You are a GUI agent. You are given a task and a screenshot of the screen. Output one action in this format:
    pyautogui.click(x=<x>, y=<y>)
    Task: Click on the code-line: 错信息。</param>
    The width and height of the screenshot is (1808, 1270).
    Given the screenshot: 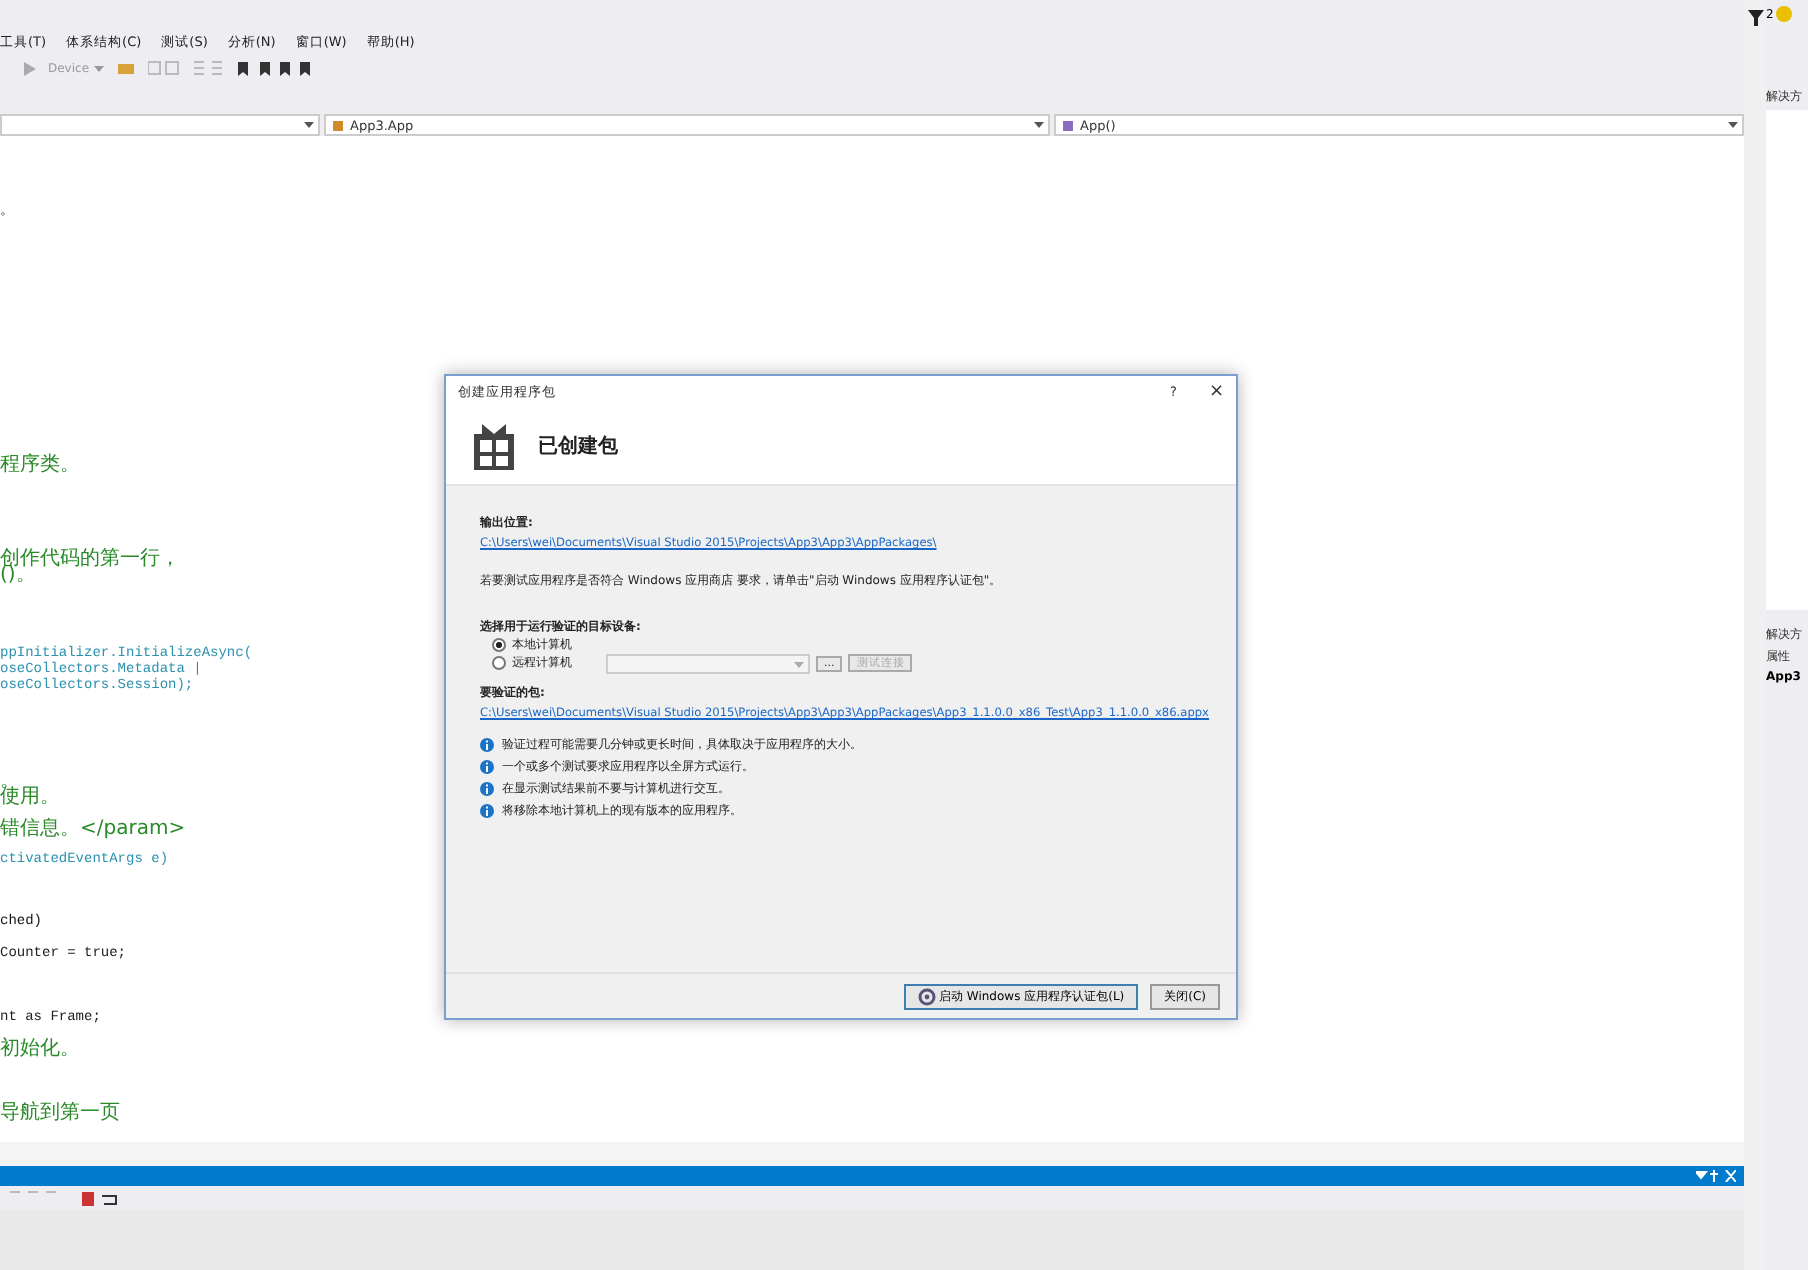 What is the action you would take?
    pyautogui.click(x=93, y=829)
    